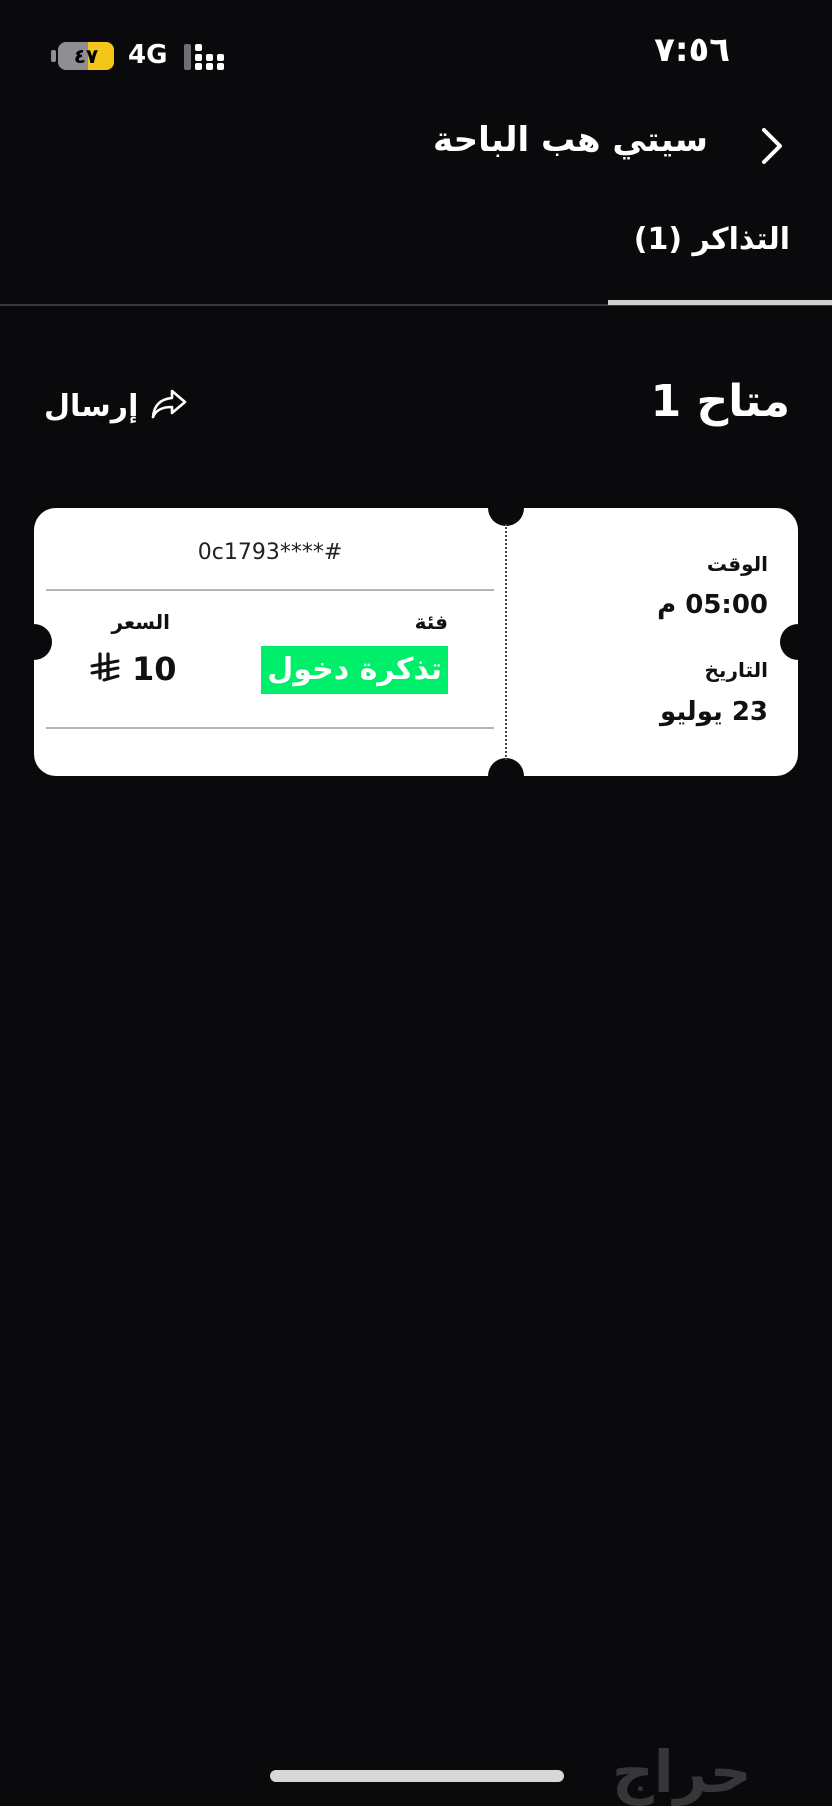  I want to click on tab-active-indicator, so click(720, 302).